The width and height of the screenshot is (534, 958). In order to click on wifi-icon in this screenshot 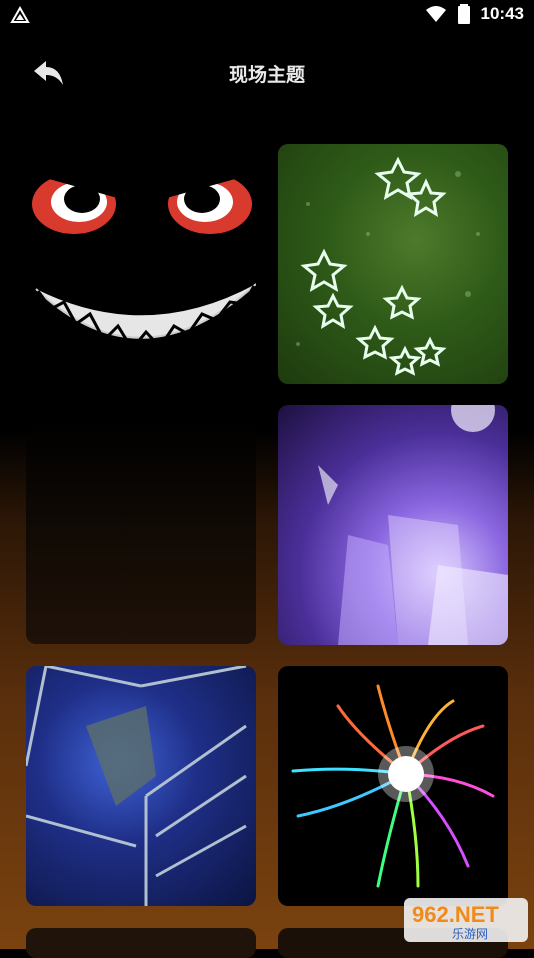, I will do `click(435, 14)`.